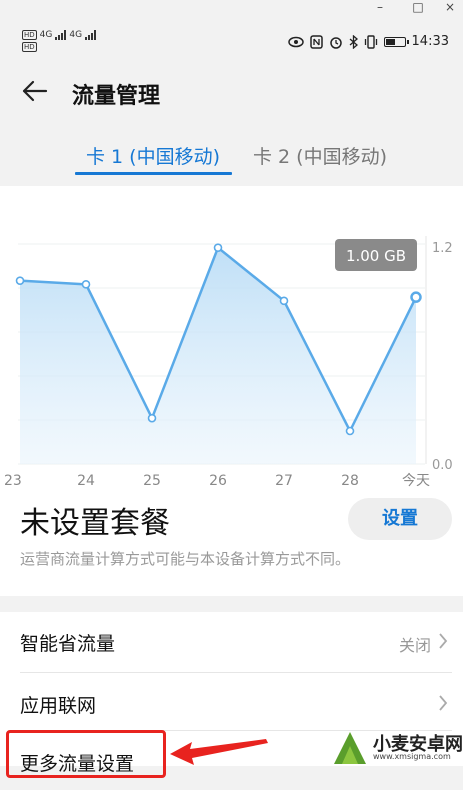  I want to click on app-bar: 流量管理, so click(231, 93).